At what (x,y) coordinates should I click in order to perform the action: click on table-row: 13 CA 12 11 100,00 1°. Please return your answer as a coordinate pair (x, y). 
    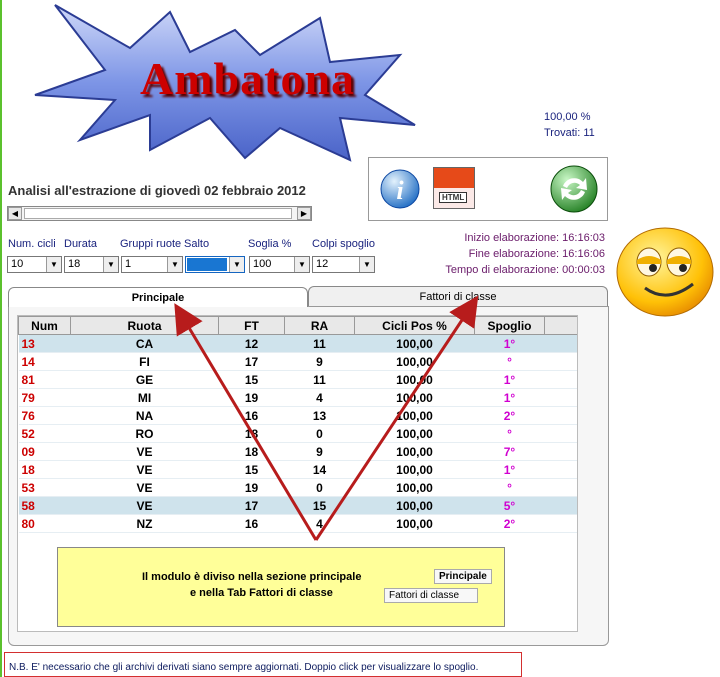
    Looking at the image, I should click on (297, 343).